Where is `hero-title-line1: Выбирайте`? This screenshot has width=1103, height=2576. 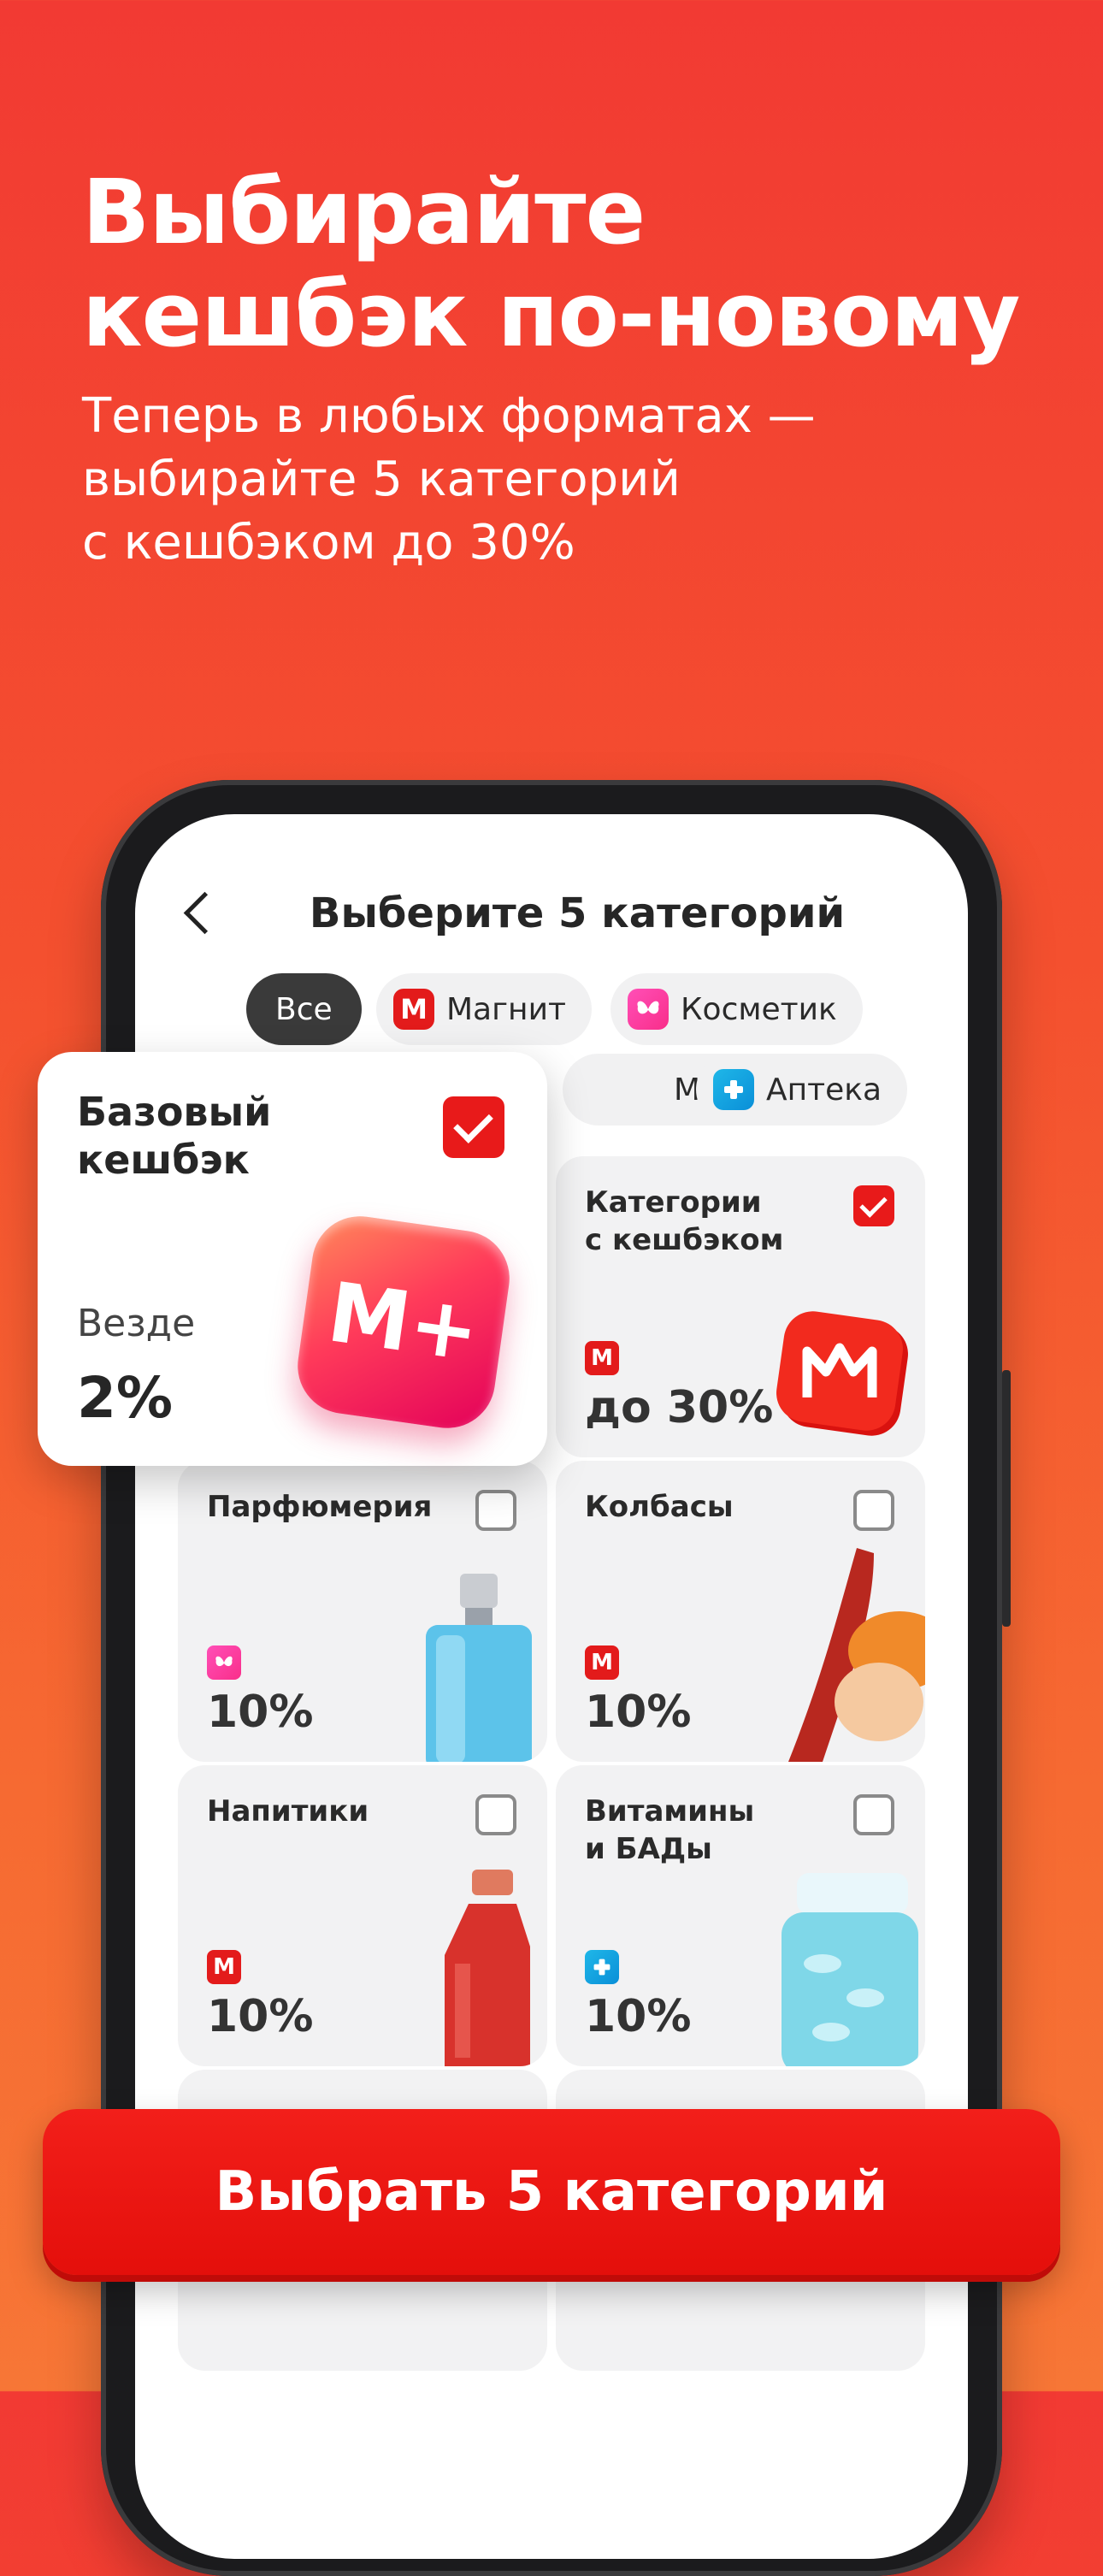 hero-title-line1: Выбирайте is located at coordinates (364, 212).